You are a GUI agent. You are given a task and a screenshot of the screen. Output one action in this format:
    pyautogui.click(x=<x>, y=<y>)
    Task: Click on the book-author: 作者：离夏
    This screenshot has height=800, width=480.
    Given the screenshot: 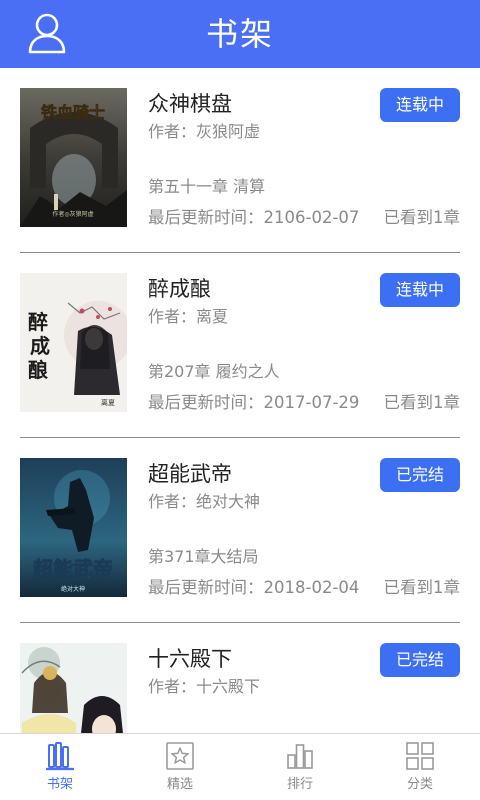 What is the action you would take?
    pyautogui.click(x=188, y=316)
    